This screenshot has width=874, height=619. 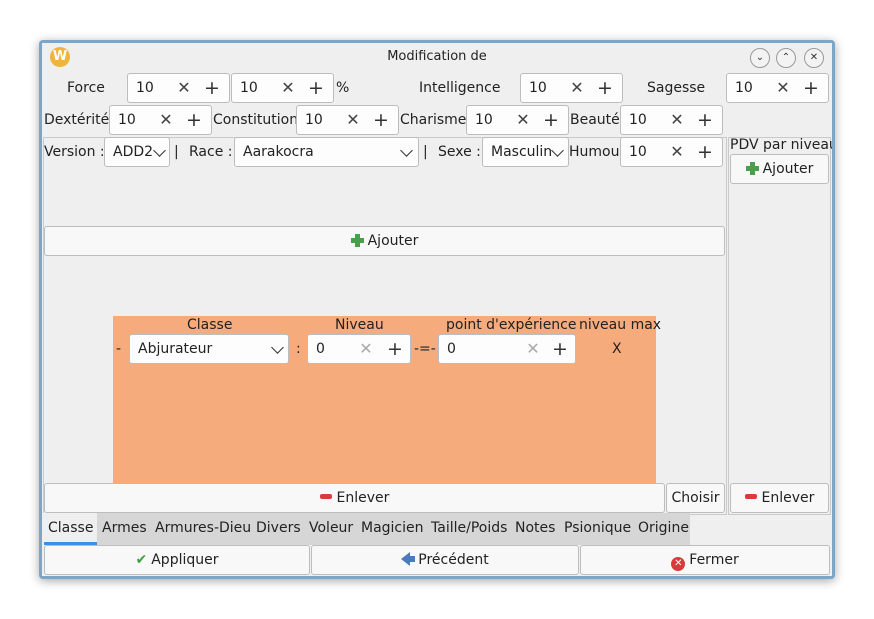 I want to click on header-xp: point d'expérience, so click(x=511, y=325).